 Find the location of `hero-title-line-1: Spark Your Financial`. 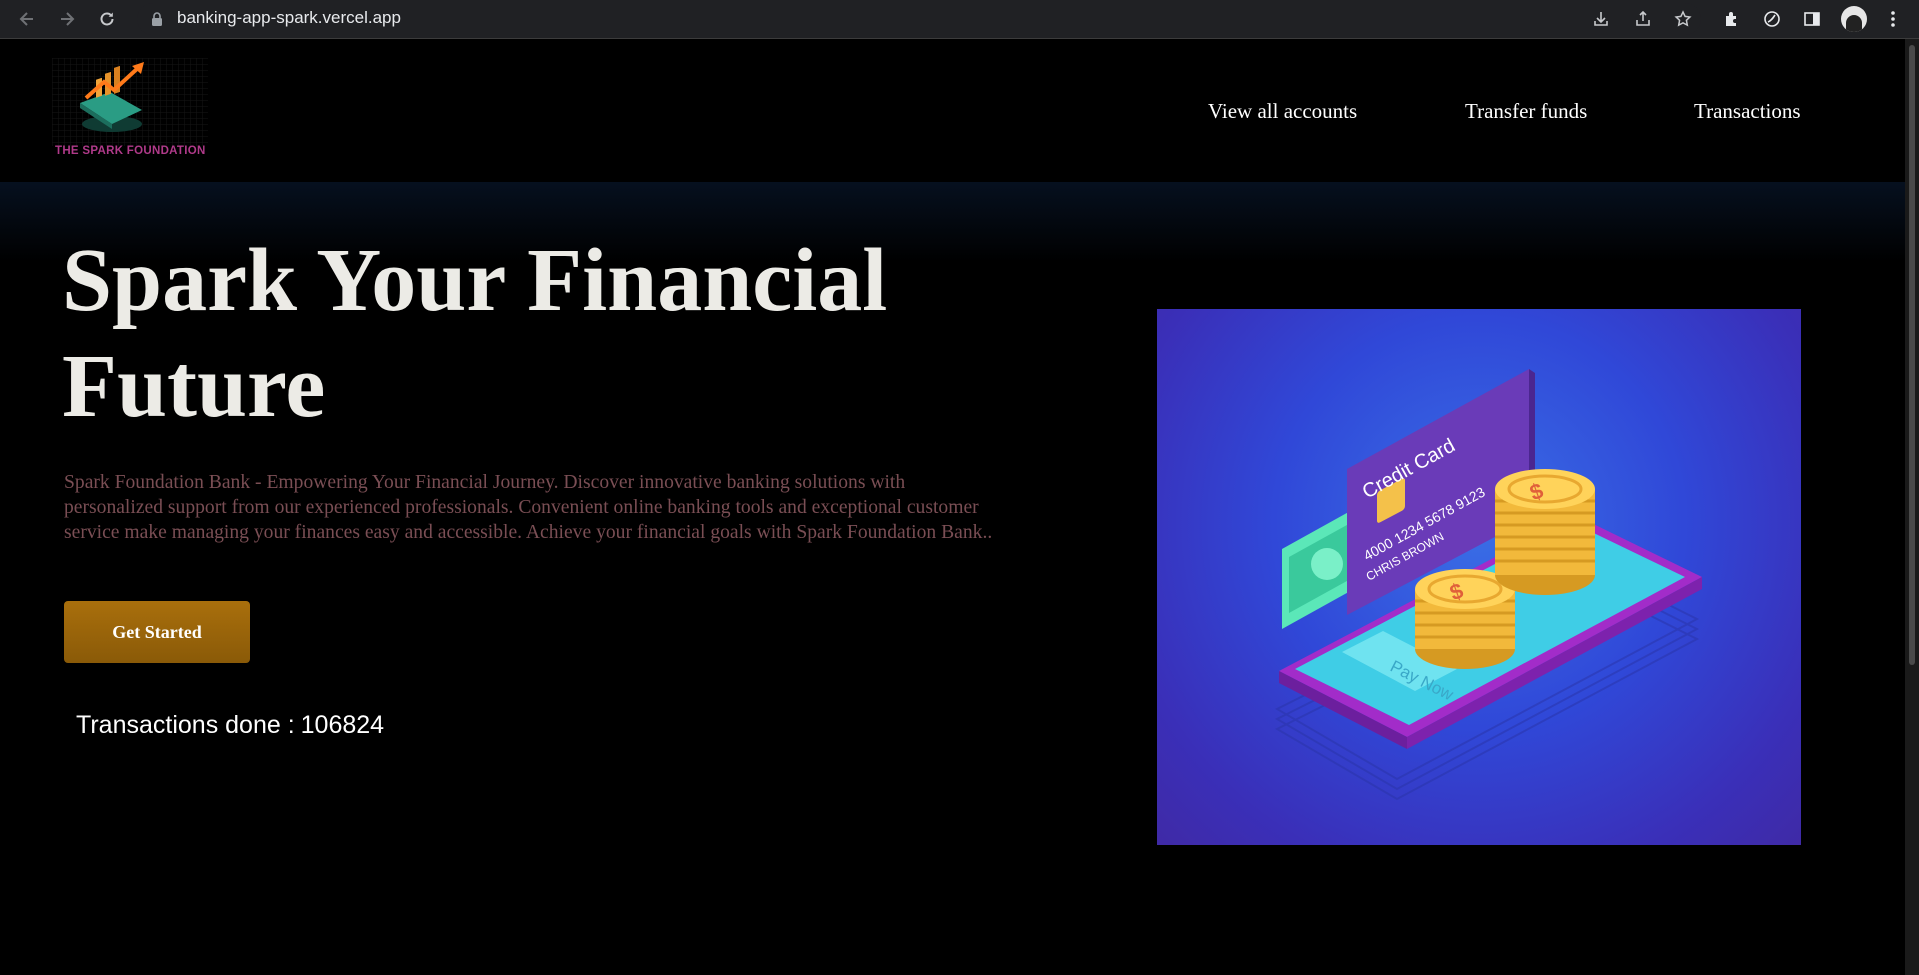

hero-title-line-1: Spark Your Financial is located at coordinates (475, 280).